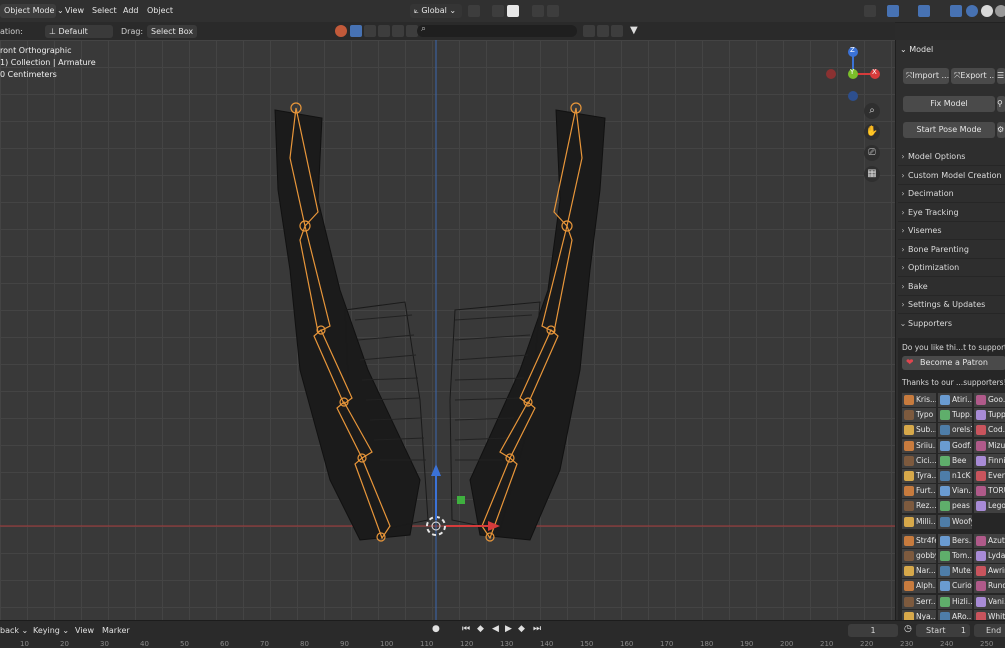 The height and width of the screenshot is (648, 1005). Describe the element at coordinates (972, 11) in the screenshot. I see `wireframe-shading-icon` at that location.